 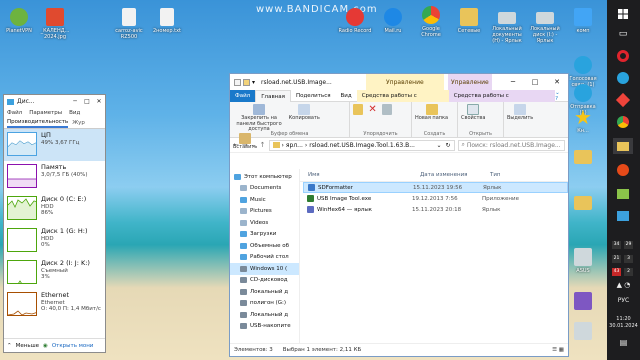 I want to click on desktop-icon-chrome: Google Chrome, so click(x=431, y=22).